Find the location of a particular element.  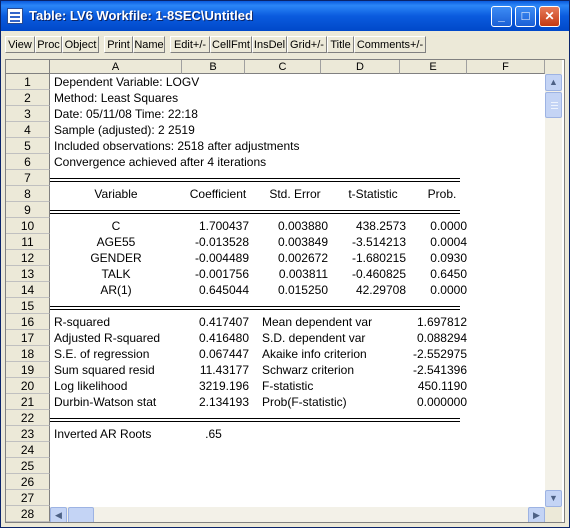

horizontal-scrollbar: ◀ ▶ is located at coordinates (297, 514).